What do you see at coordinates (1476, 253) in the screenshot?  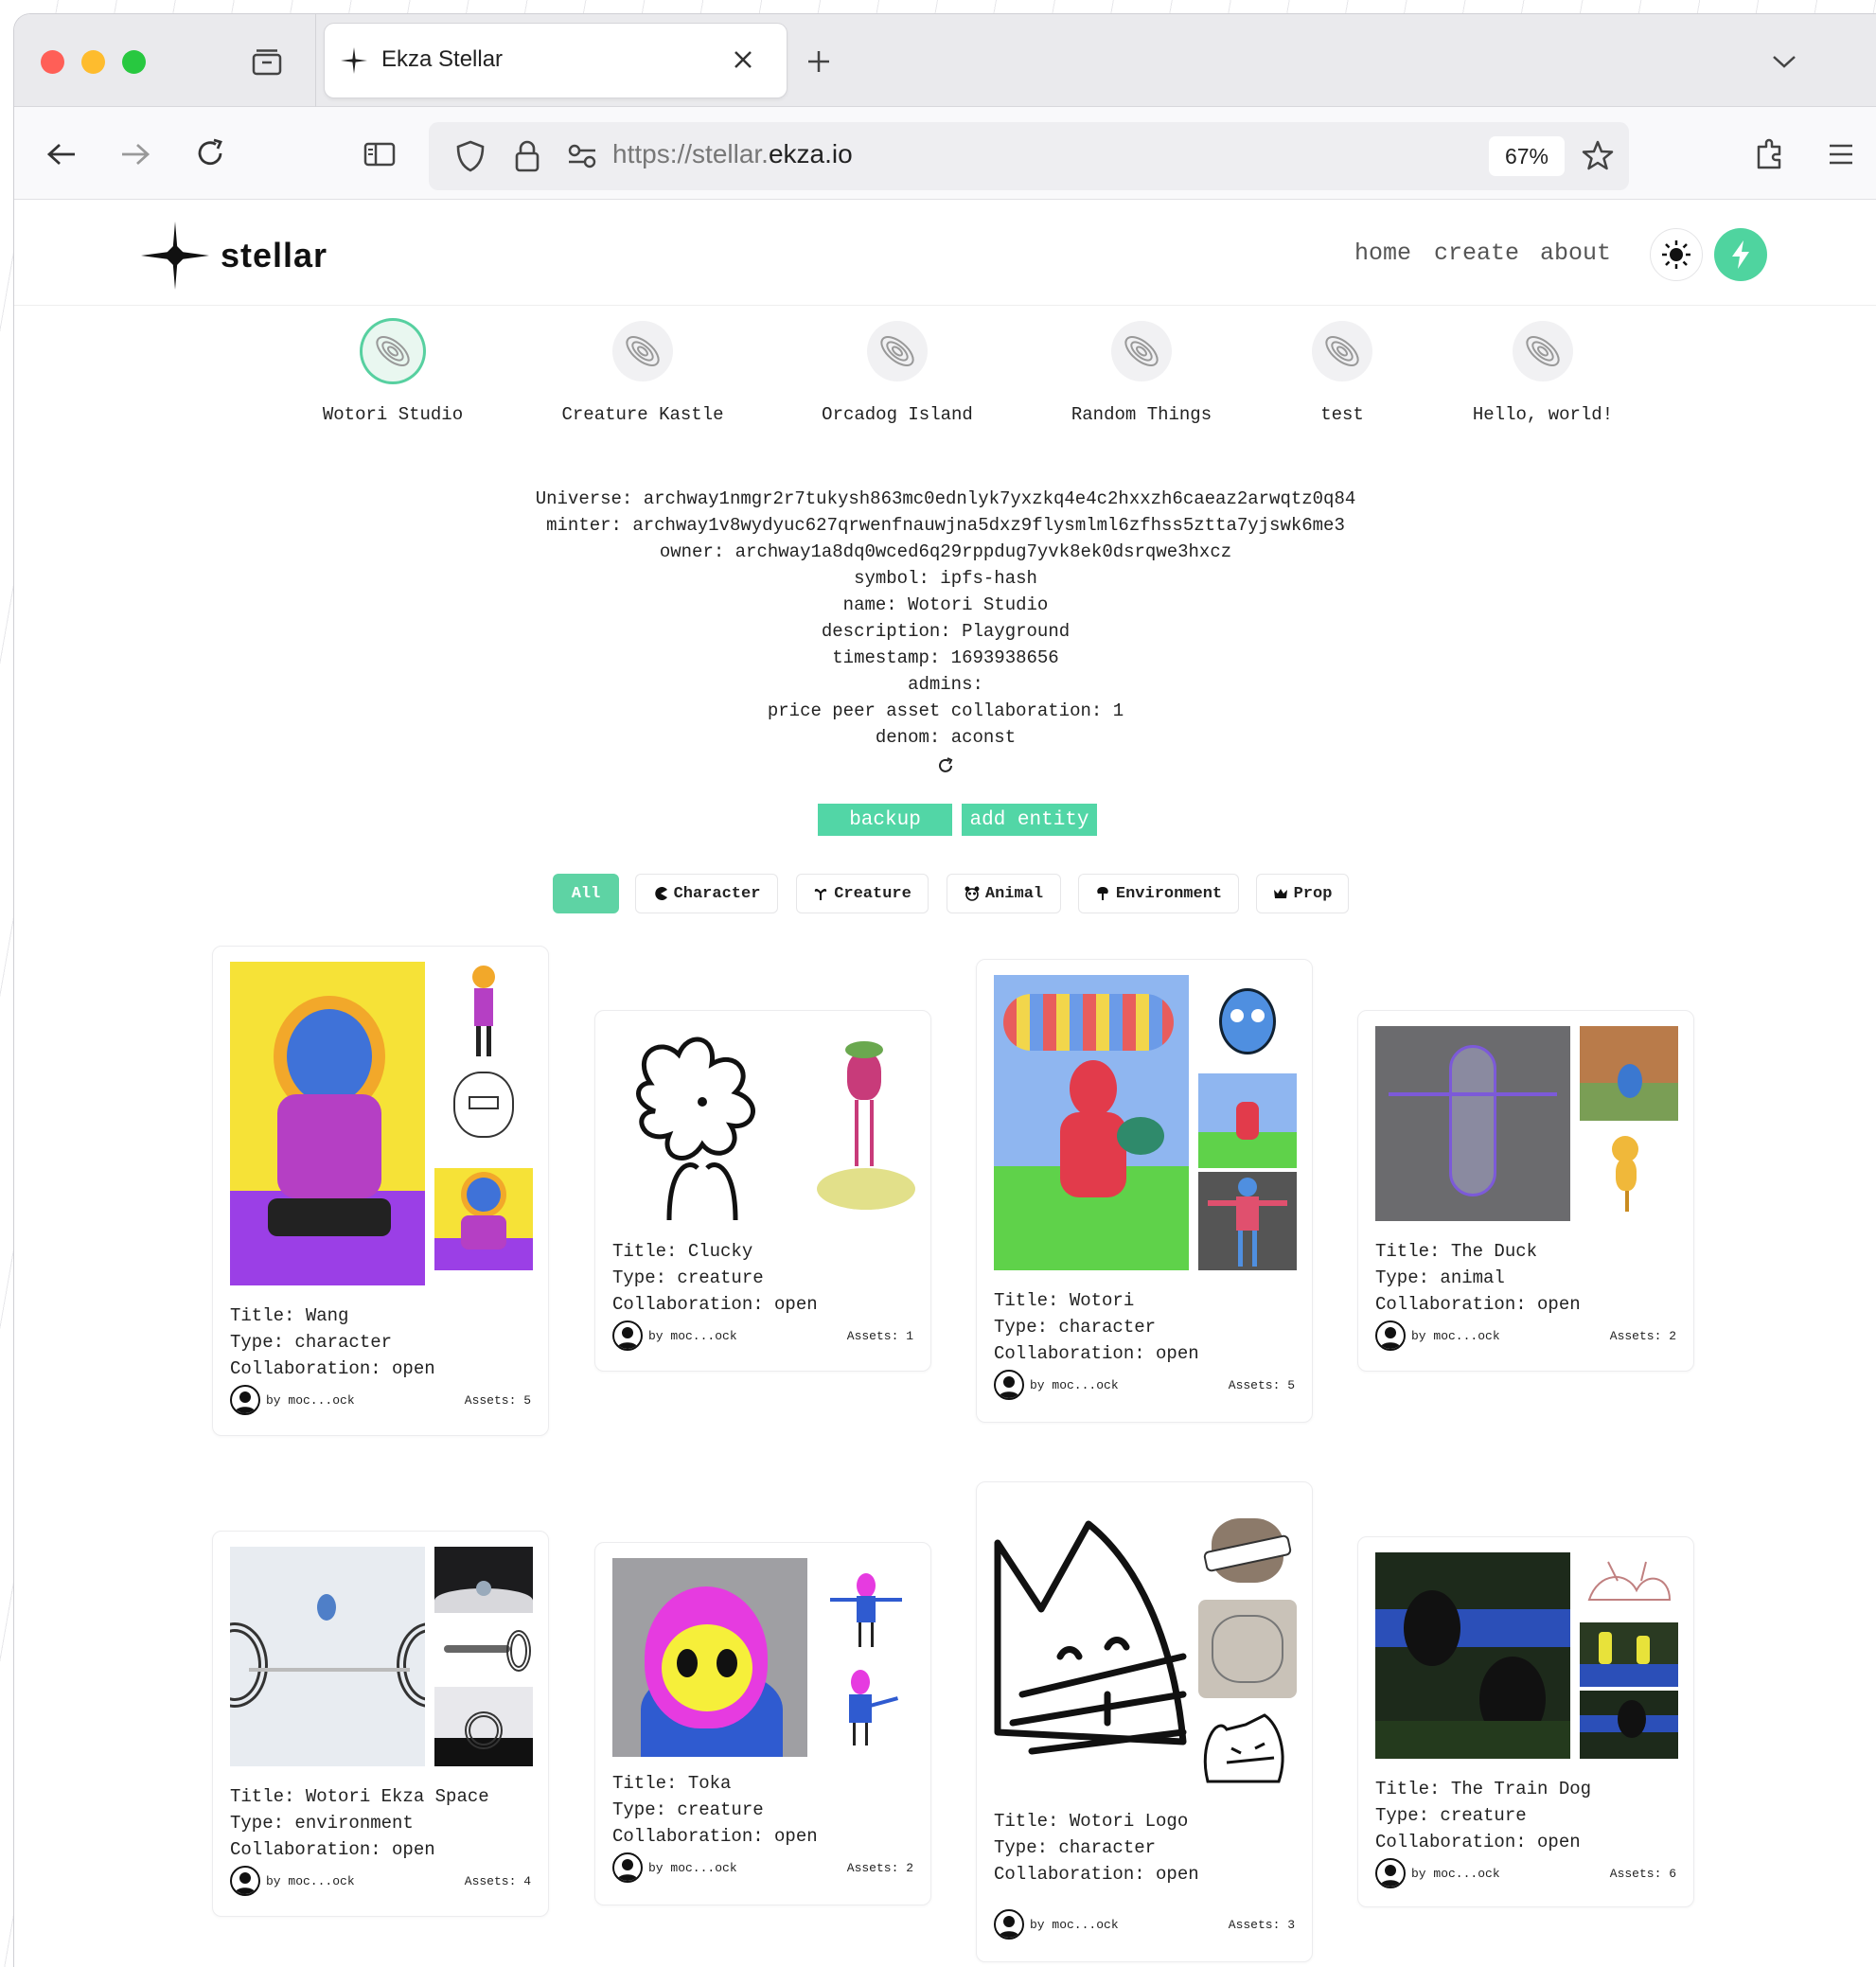 I see `nav-create-link: create` at bounding box center [1476, 253].